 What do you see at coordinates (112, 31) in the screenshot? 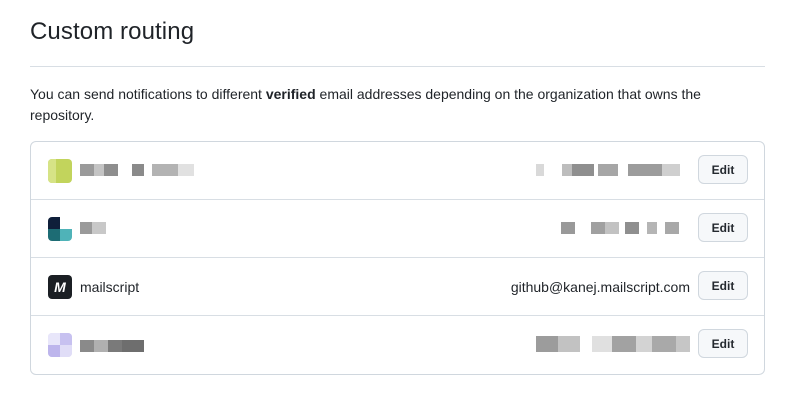
I see `page-title: Custom routing` at bounding box center [112, 31].